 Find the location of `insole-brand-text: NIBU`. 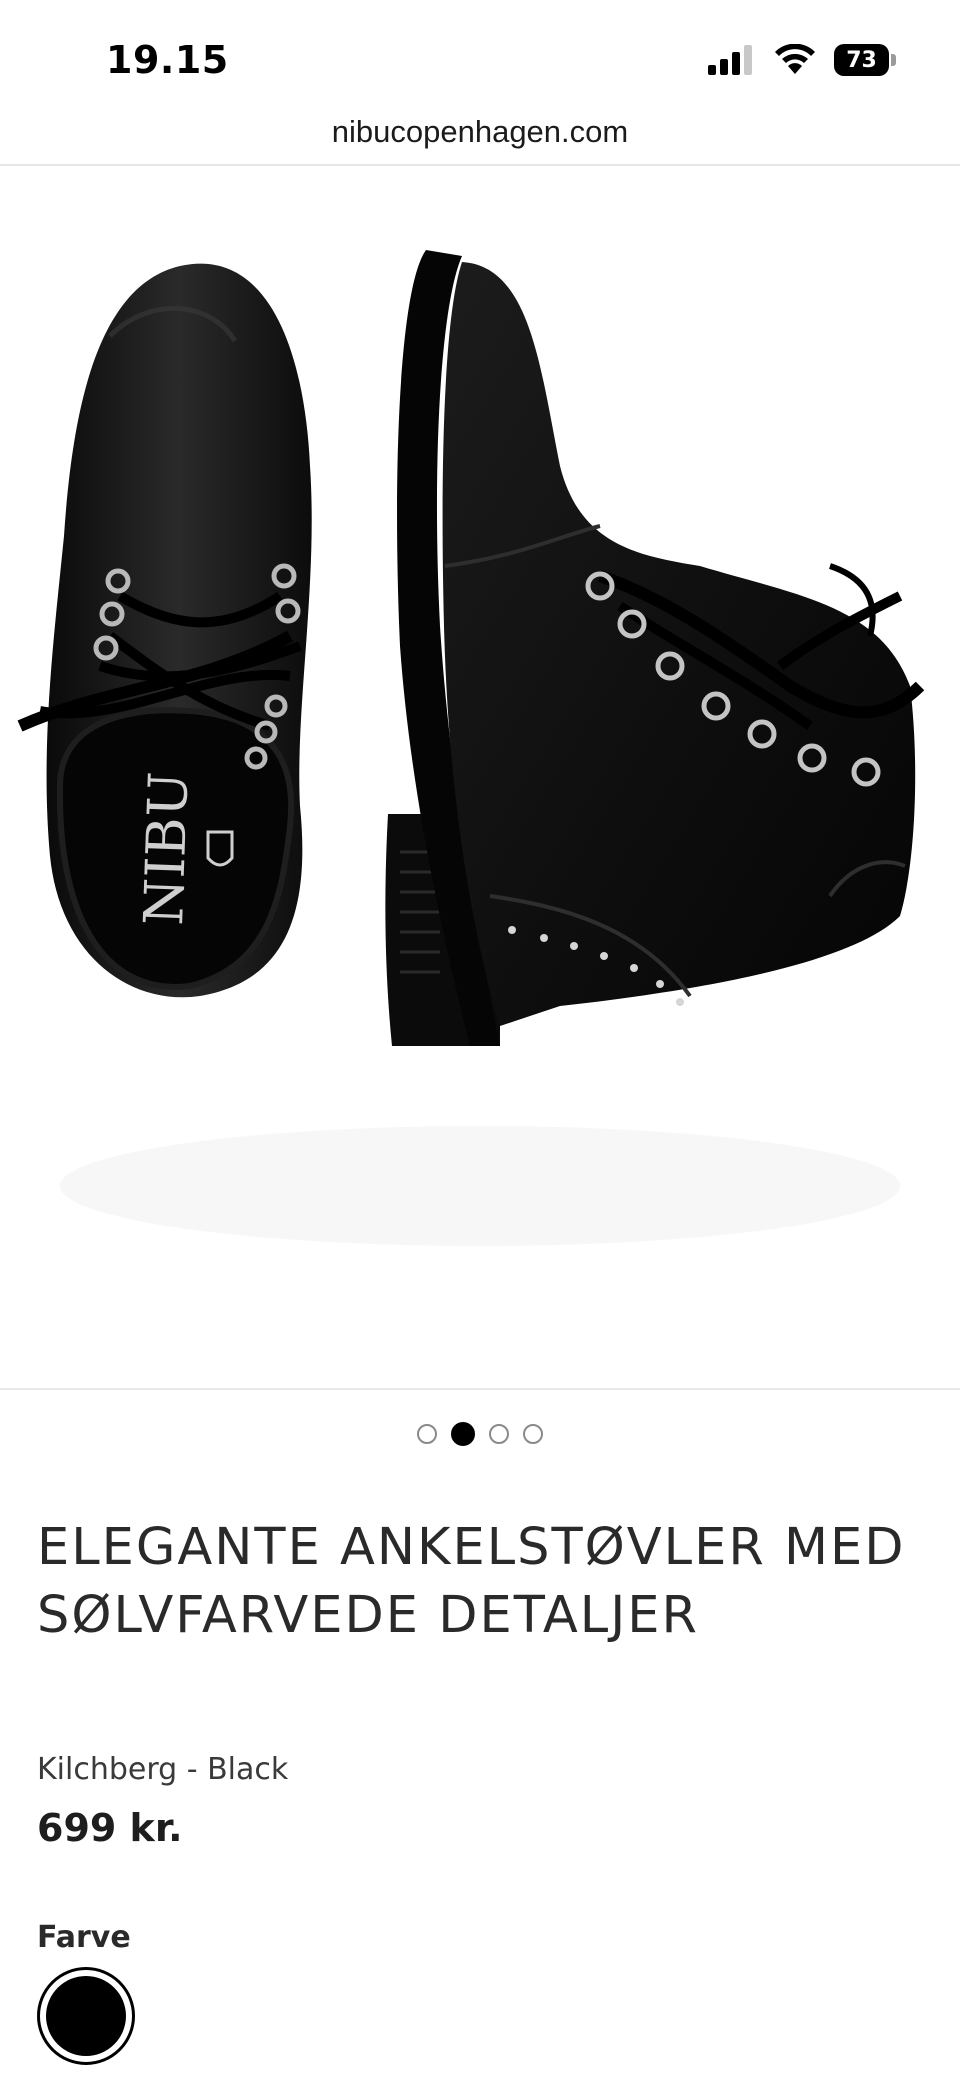

insole-brand-text: NIBU is located at coordinates (166, 849).